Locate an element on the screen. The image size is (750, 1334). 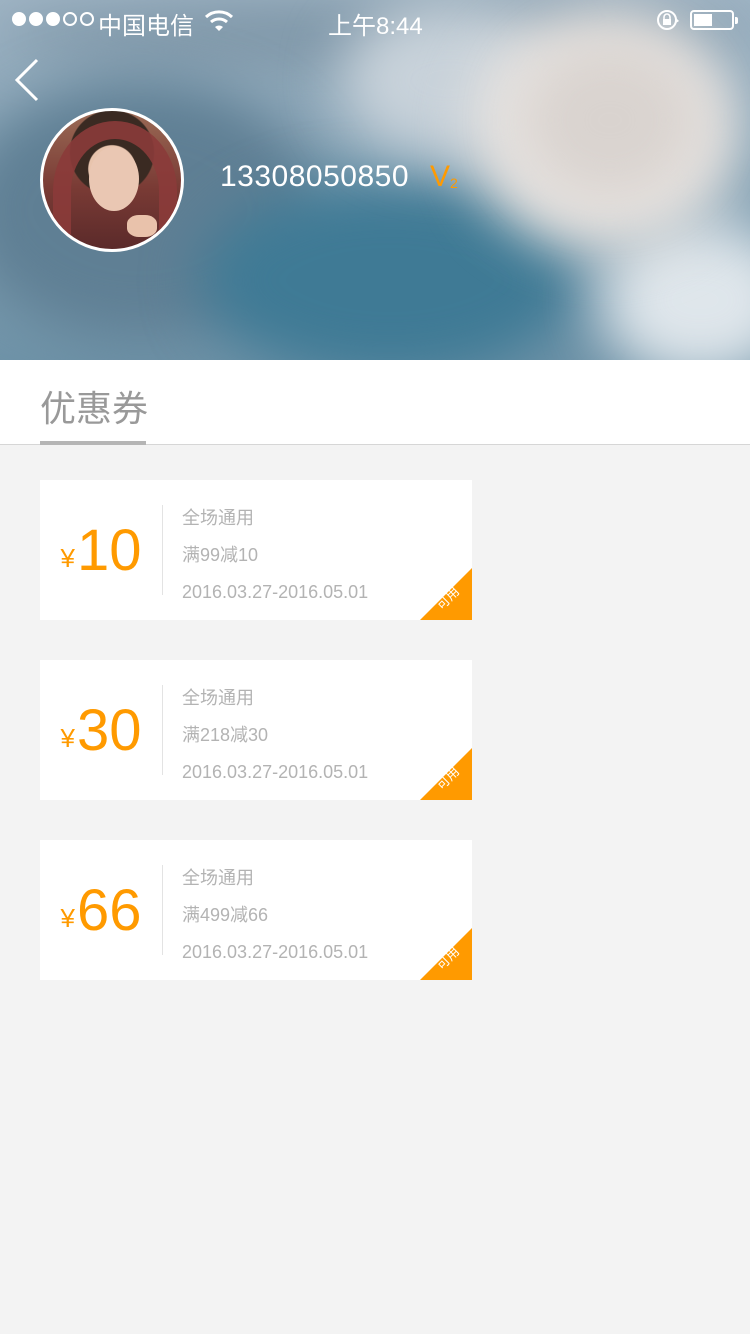
coupon-rule: 满218减30 is located at coordinates (225, 735).